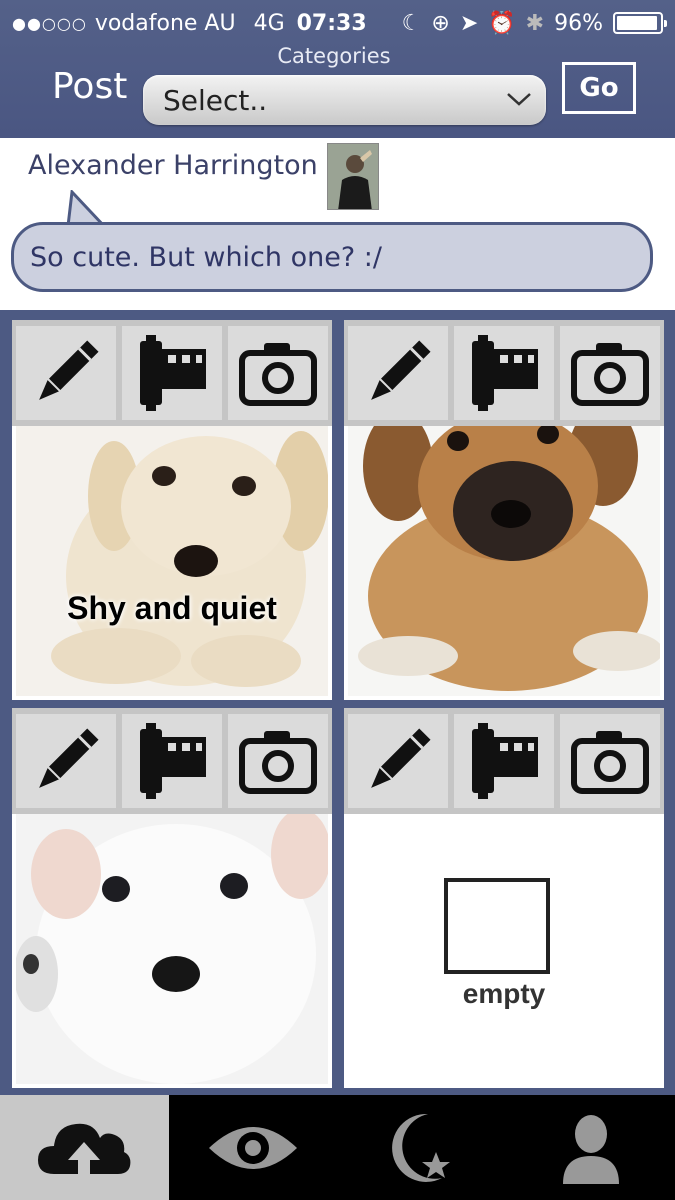  I want to click on status-bar: ●●○○○ vodafone AU 4G 07:33 ☾ ⊕ ➤ ⏰ ✱ 96%, so click(337, 23).